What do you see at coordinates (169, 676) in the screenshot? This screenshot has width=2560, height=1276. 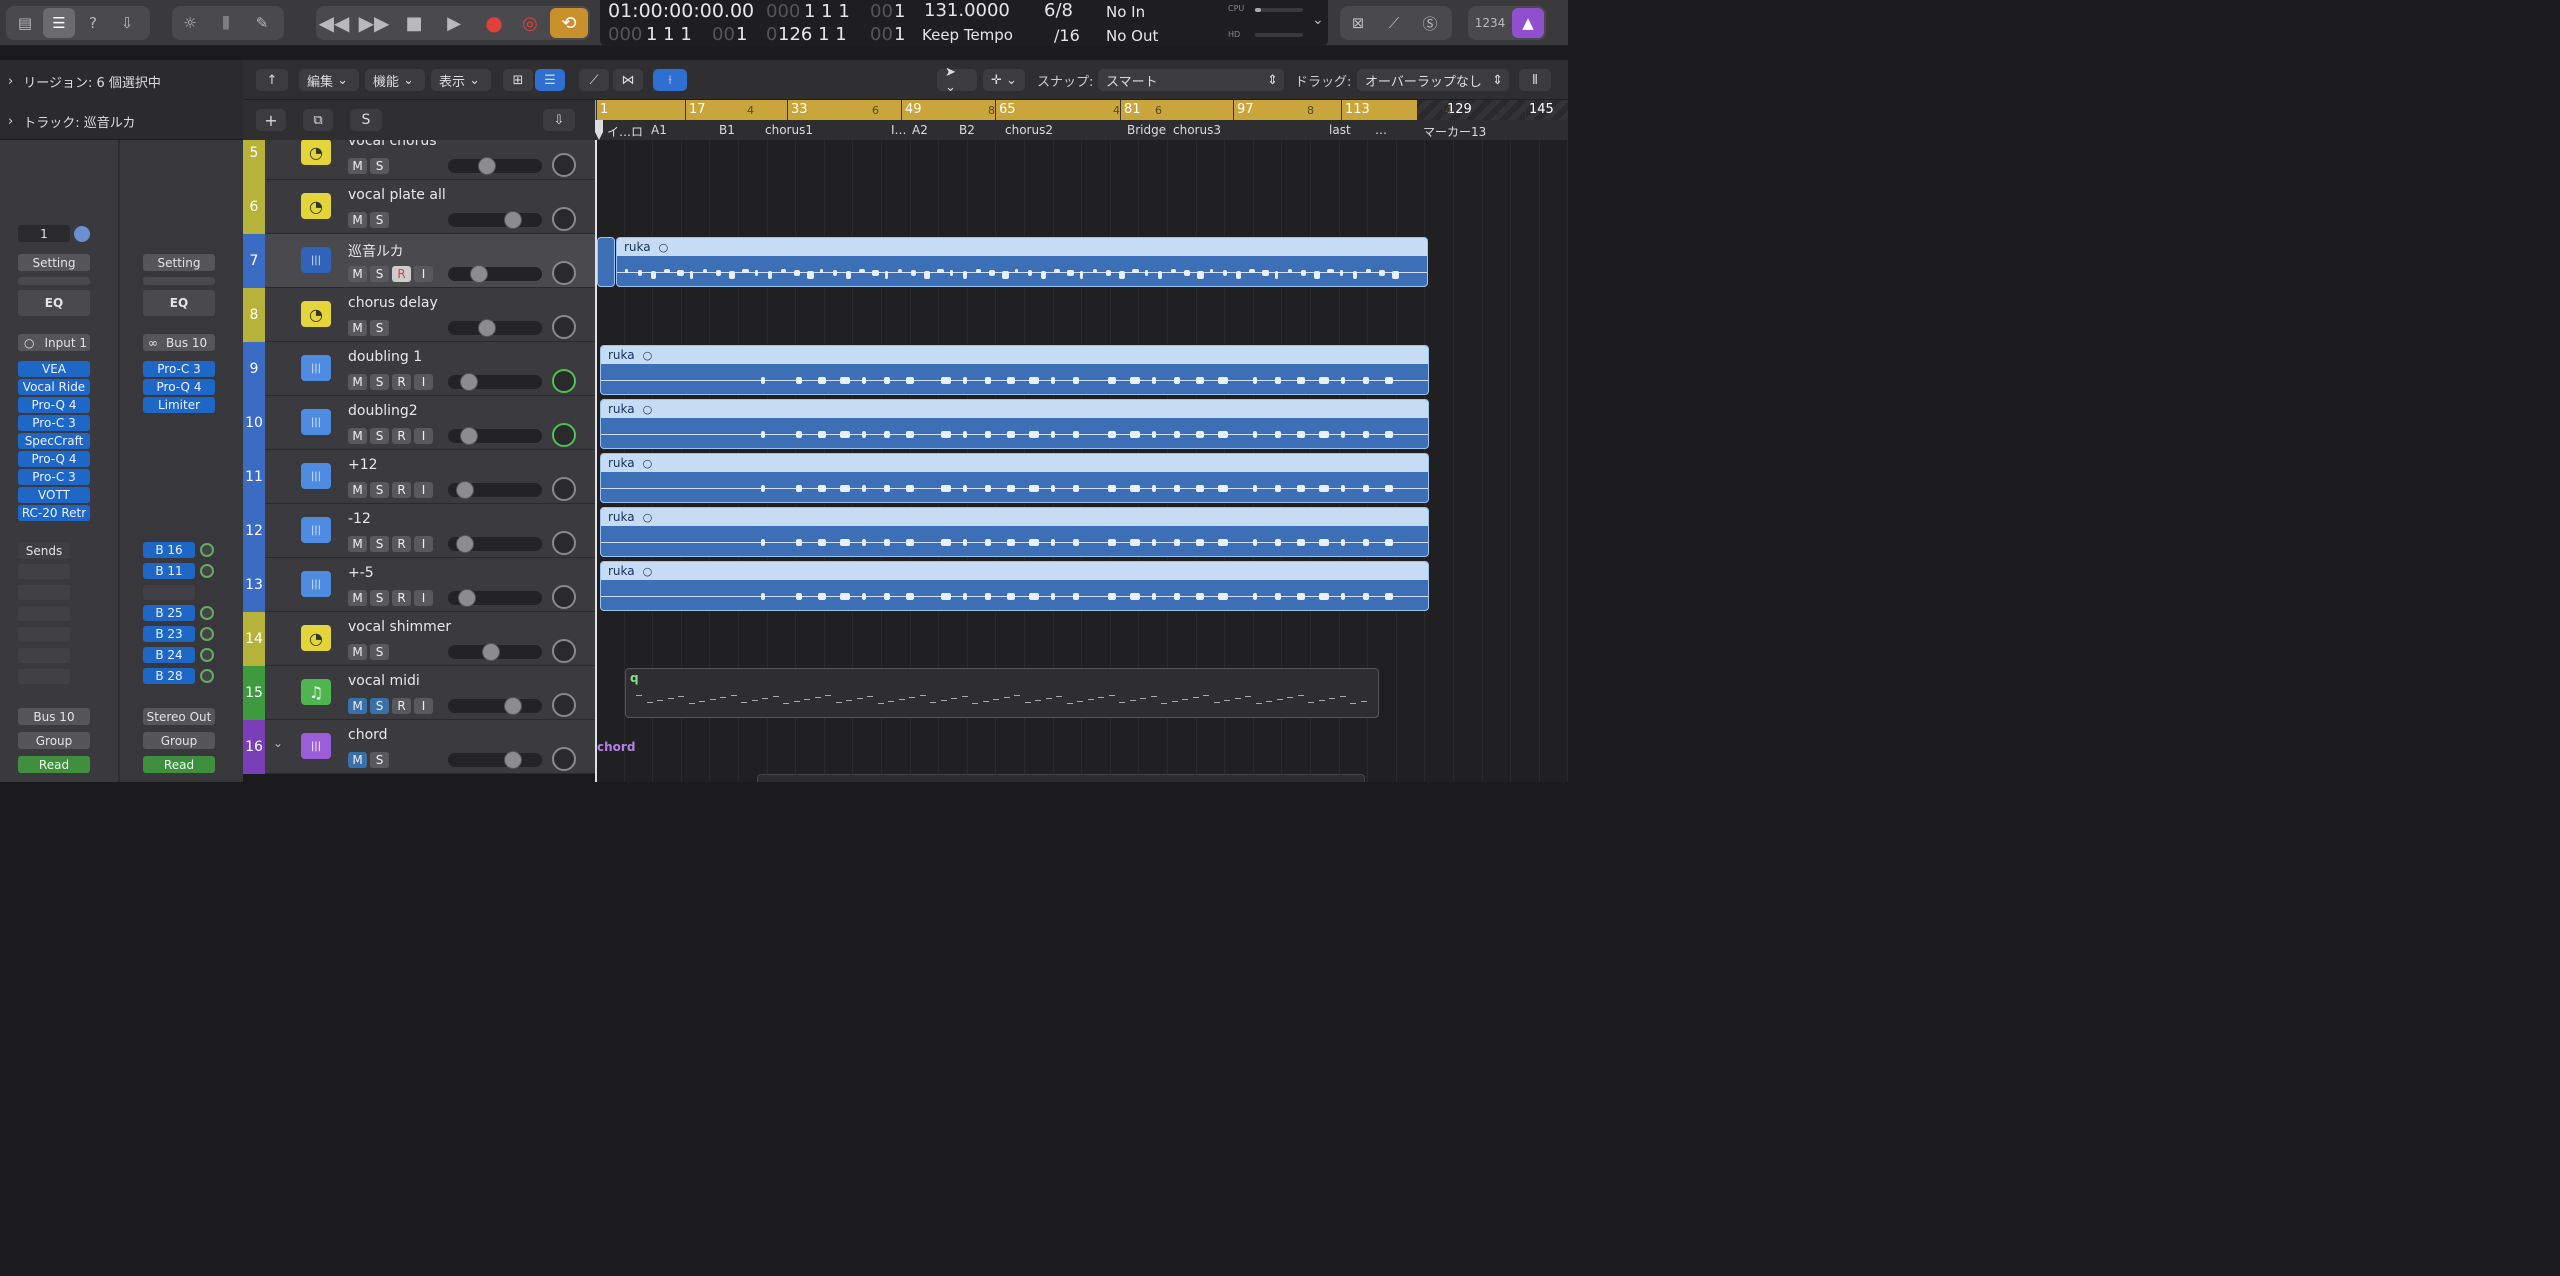 I see `send-slot: B 28` at bounding box center [169, 676].